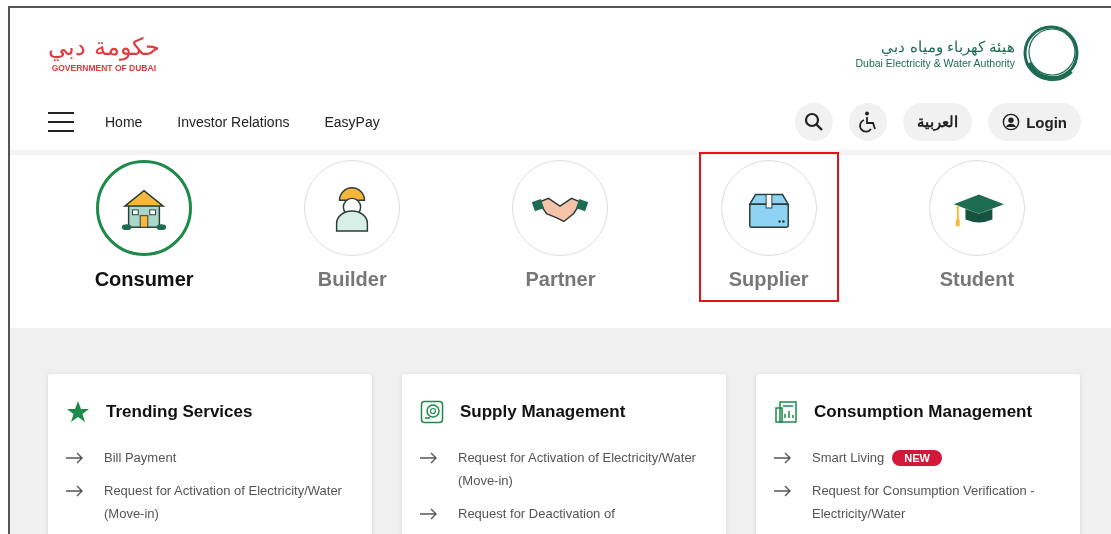 The image size is (1111, 534). What do you see at coordinates (976, 227) in the screenshot?
I see `segment-tab: Student` at bounding box center [976, 227].